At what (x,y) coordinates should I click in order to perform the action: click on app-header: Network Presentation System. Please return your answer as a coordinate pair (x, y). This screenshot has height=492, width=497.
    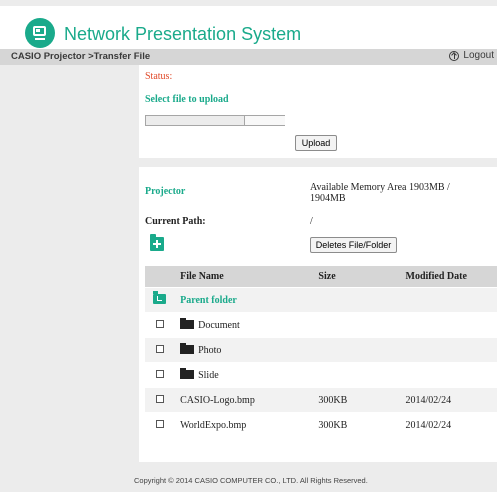
    Looking at the image, I should click on (248, 27).